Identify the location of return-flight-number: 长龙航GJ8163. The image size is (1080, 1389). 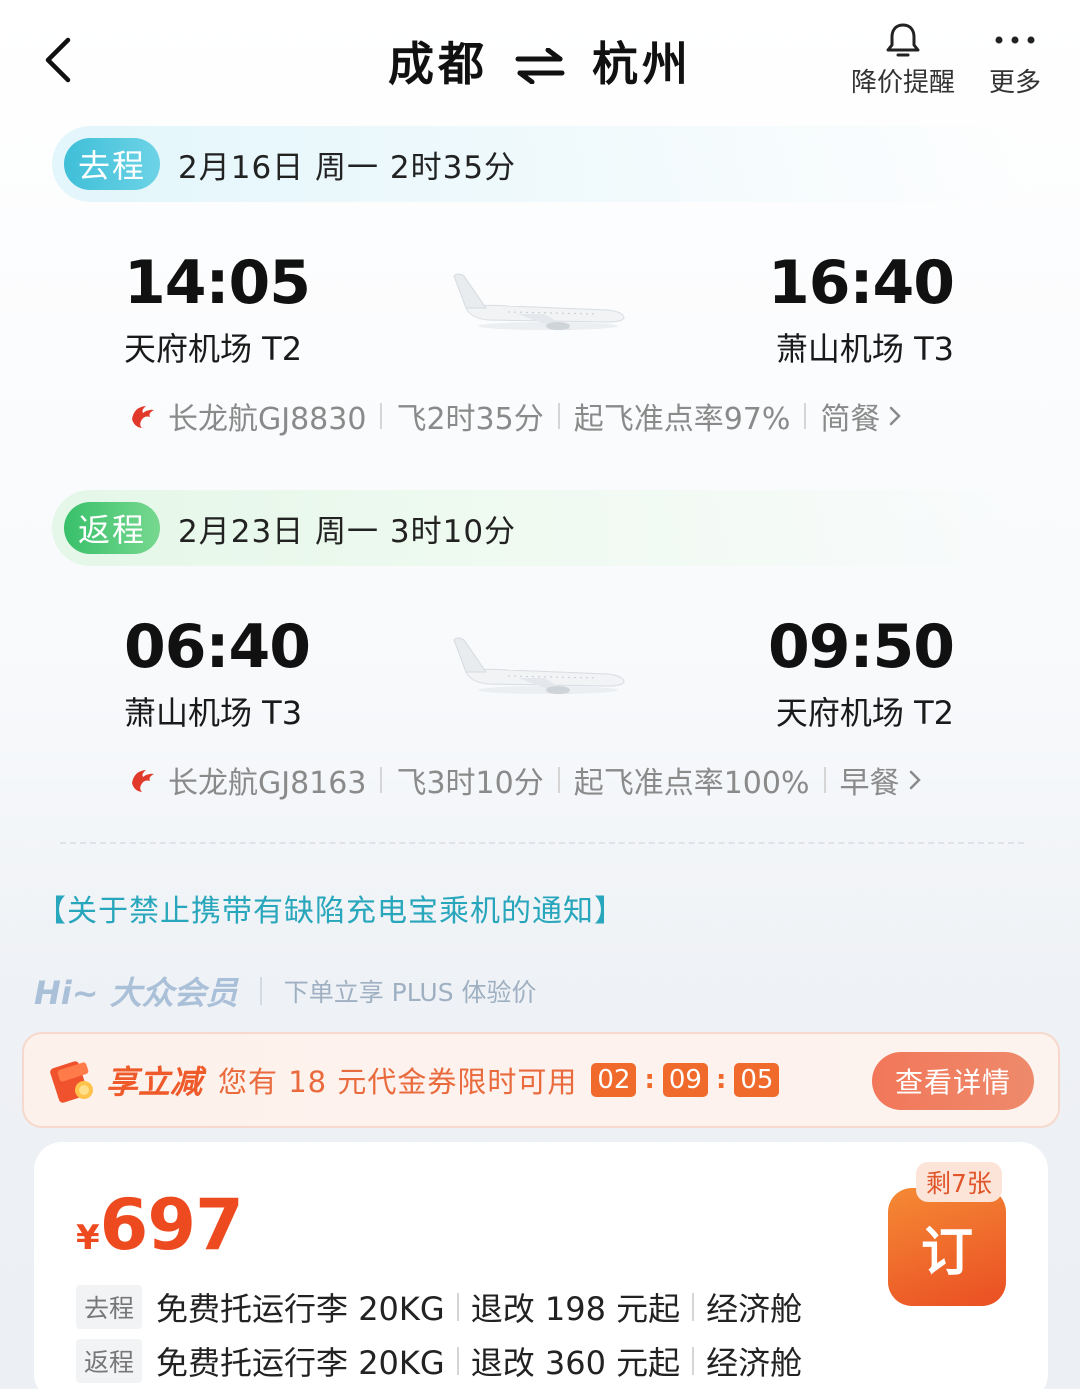
(267, 783).